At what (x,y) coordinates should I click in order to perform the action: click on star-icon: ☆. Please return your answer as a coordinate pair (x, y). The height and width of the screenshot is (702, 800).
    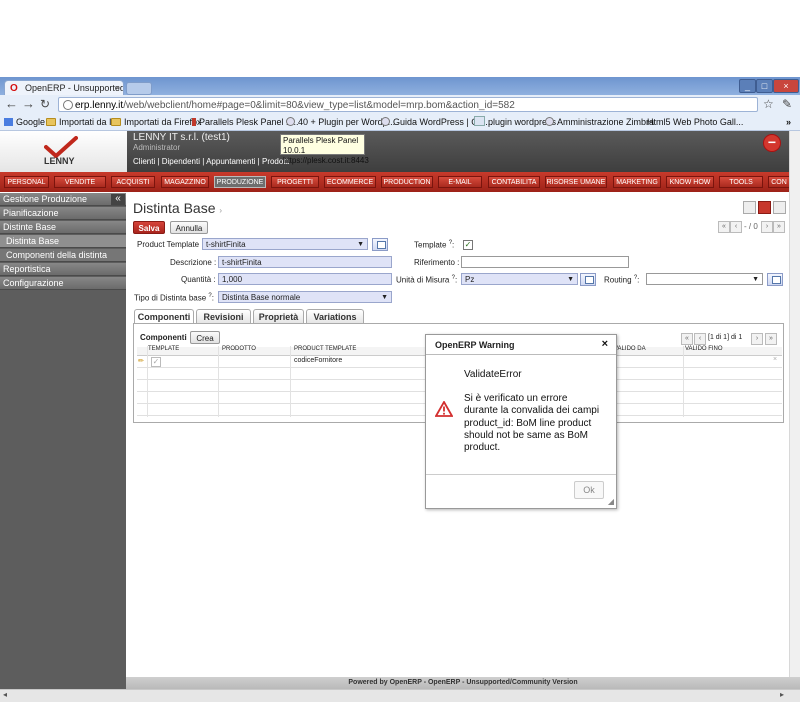
    Looking at the image, I should click on (768, 104).